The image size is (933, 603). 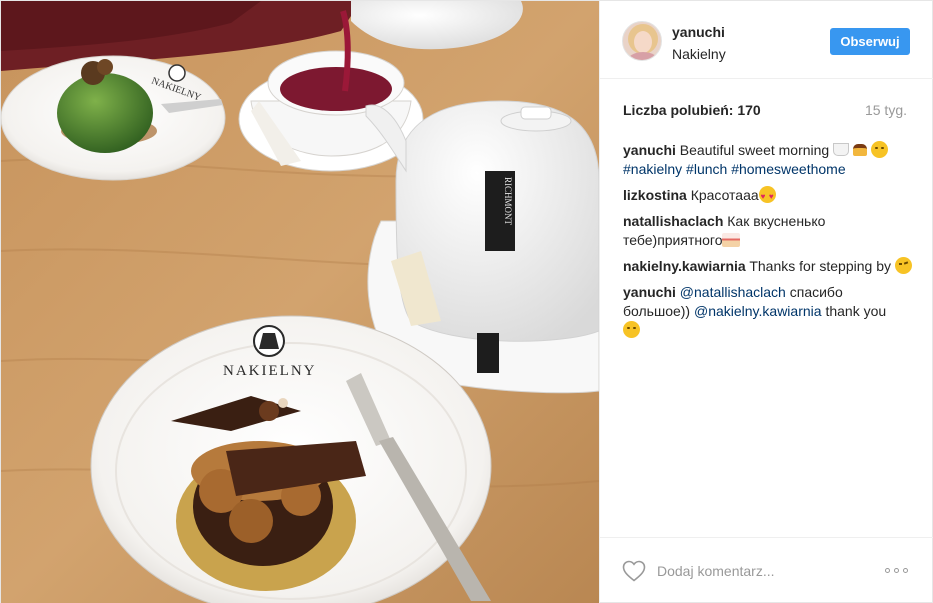 I want to click on comment-item: lizkostina Красотааа, so click(x=768, y=196).